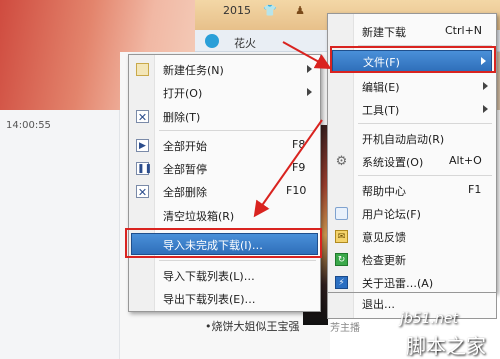 The height and width of the screenshot is (359, 500). I want to click on arrow-to-import-item, so click(288, 168).